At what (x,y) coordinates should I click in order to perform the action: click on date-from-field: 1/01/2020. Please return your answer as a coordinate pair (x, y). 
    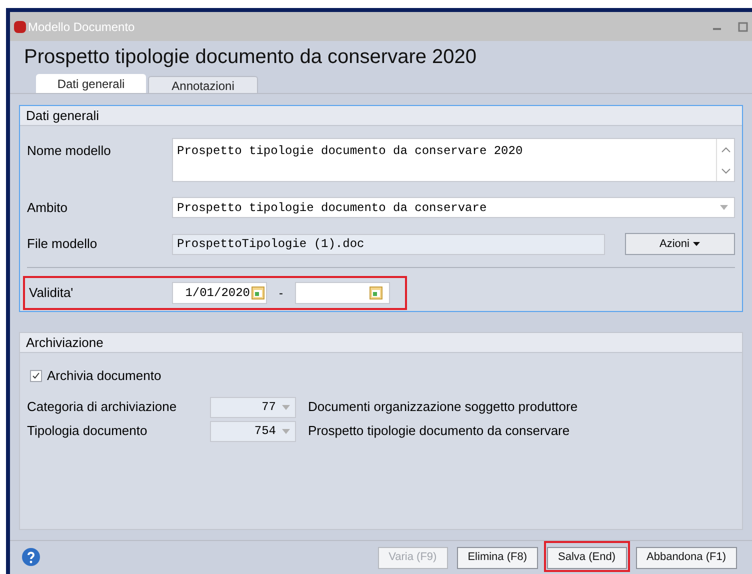
    Looking at the image, I should click on (219, 293).